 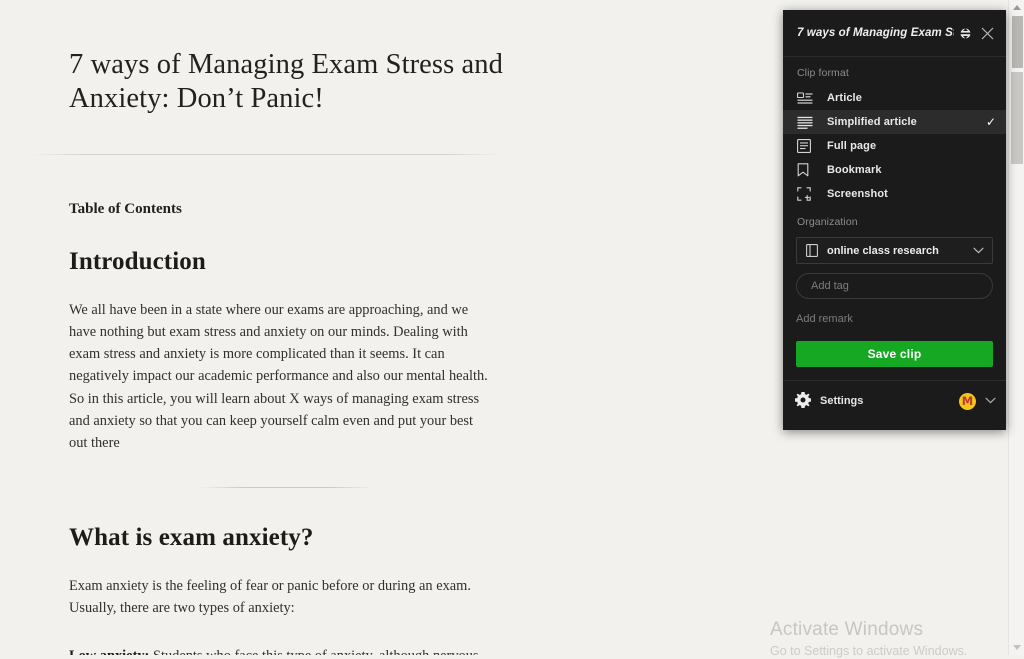 I want to click on organization-label: Organization, so click(x=827, y=222).